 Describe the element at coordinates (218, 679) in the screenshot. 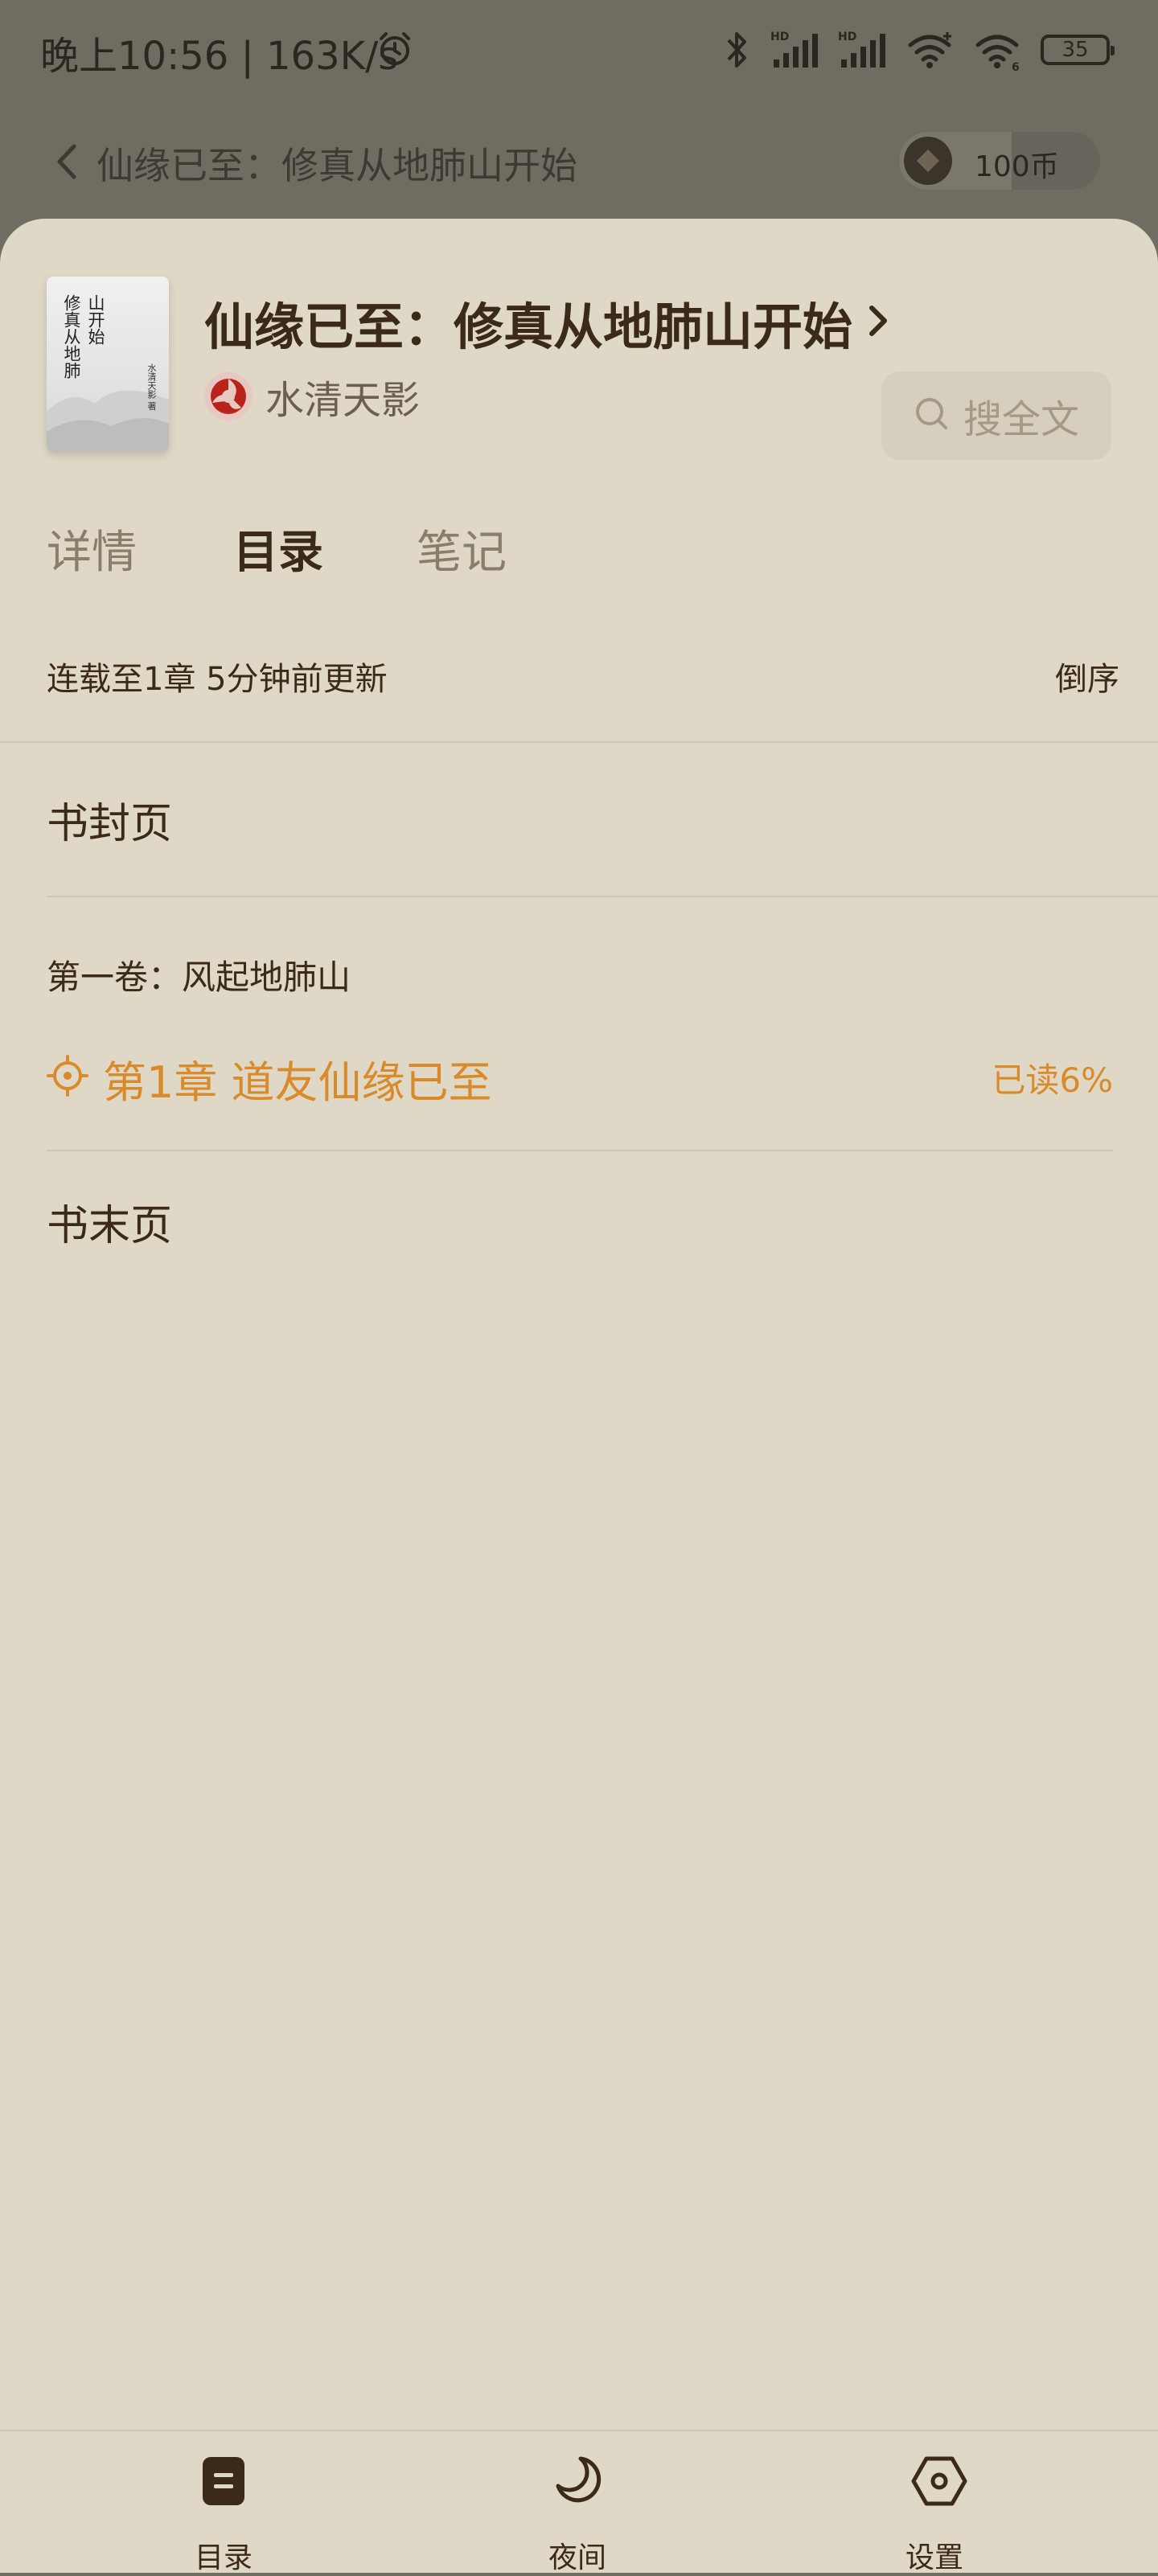

I see `serial-update-info: 连载至1章 5分钟前更新` at that location.